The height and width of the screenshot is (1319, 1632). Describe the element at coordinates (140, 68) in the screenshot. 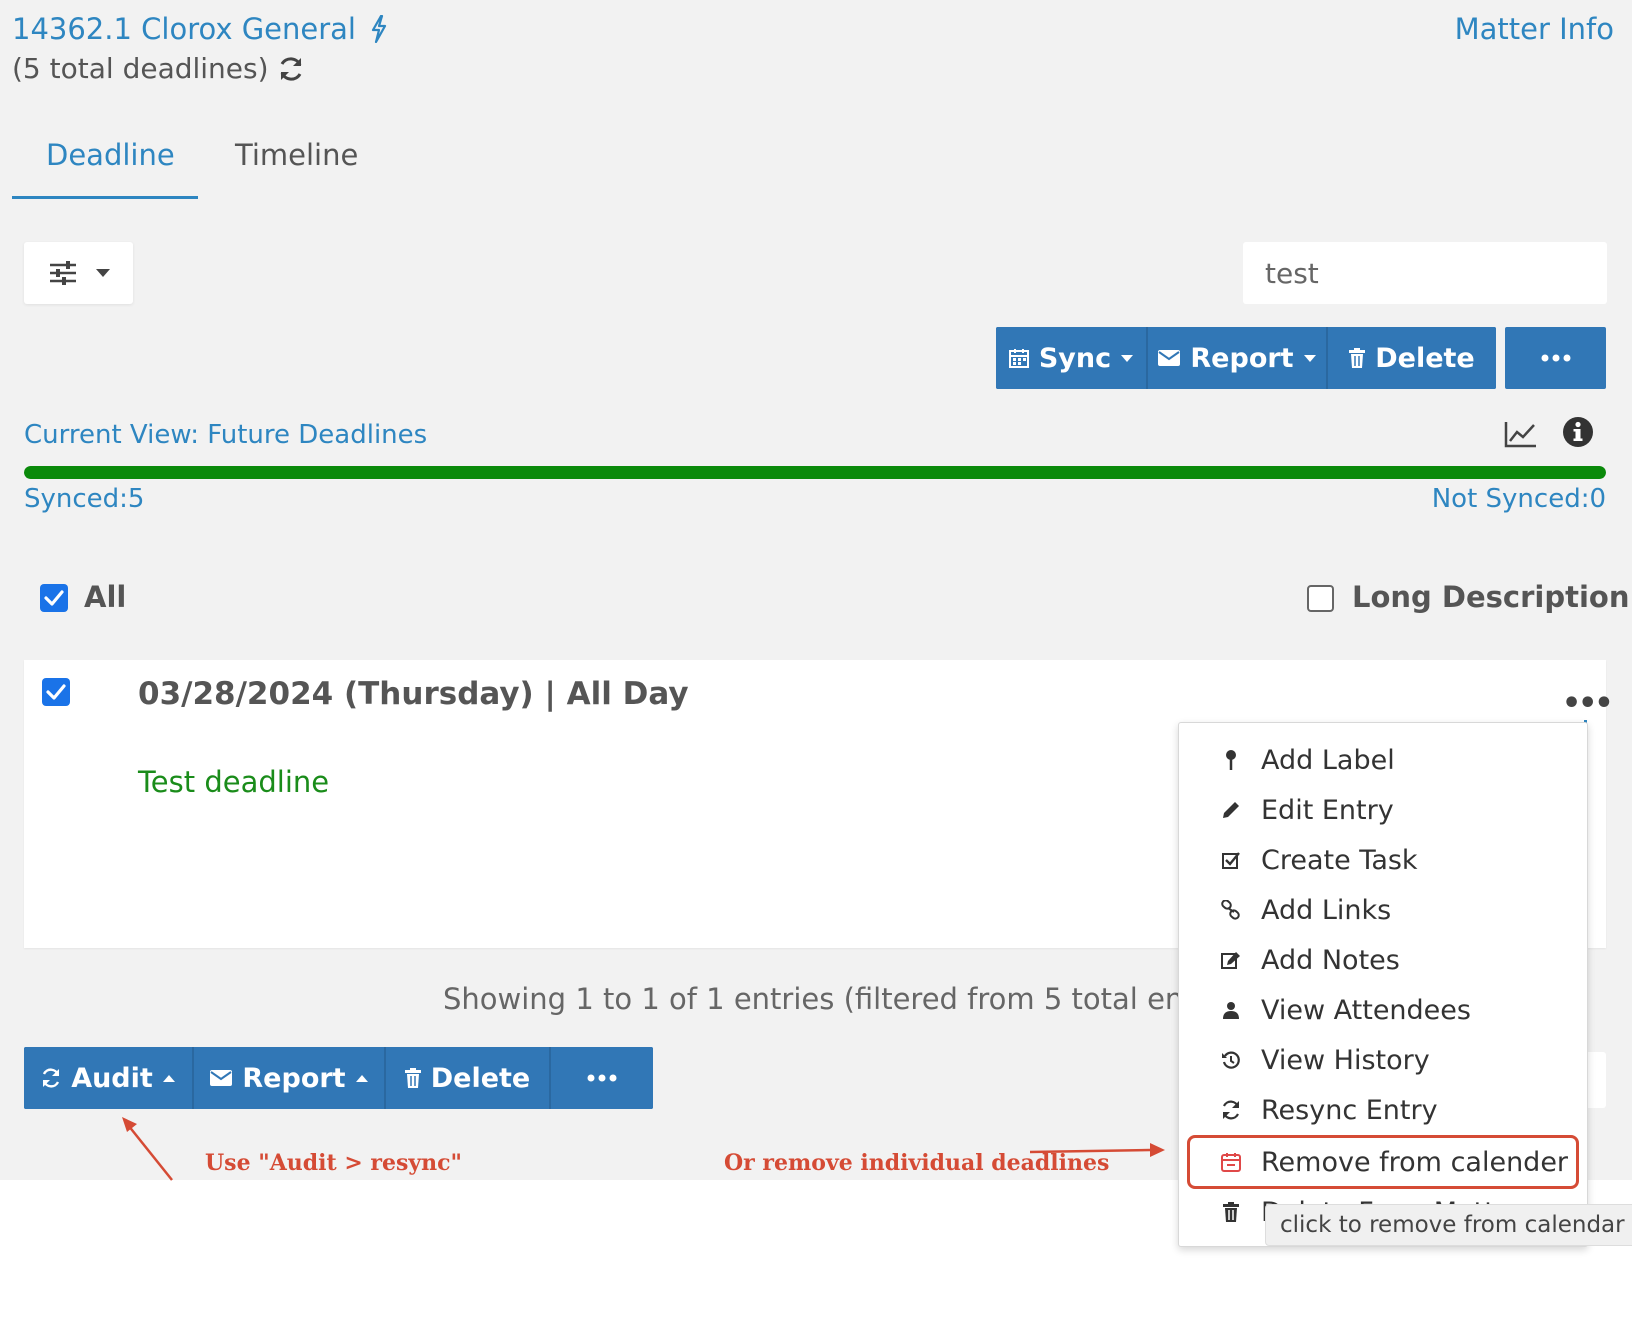

I see `total-deadlines-text: (5 total deadlines)` at that location.